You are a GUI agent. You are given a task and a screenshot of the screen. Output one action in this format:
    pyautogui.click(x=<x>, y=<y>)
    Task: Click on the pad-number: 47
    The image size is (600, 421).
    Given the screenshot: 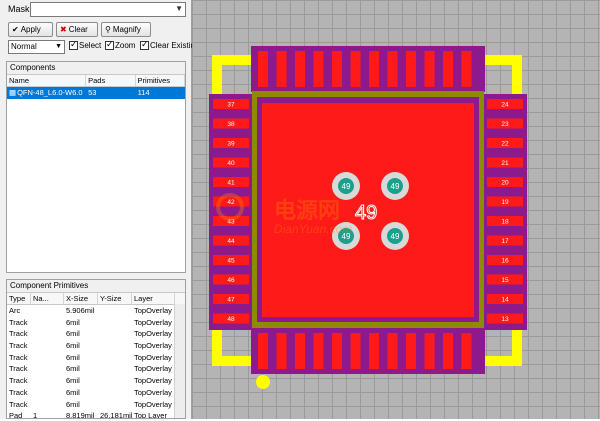 What is the action you would take?
    pyautogui.click(x=231, y=300)
    